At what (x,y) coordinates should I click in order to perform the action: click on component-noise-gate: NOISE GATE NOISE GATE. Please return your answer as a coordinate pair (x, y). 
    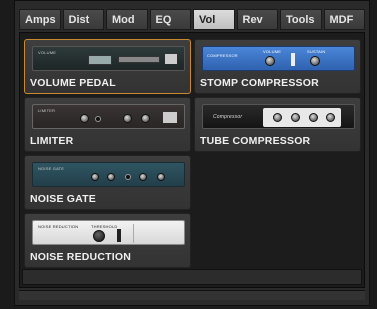
    Looking at the image, I should click on (107, 182).